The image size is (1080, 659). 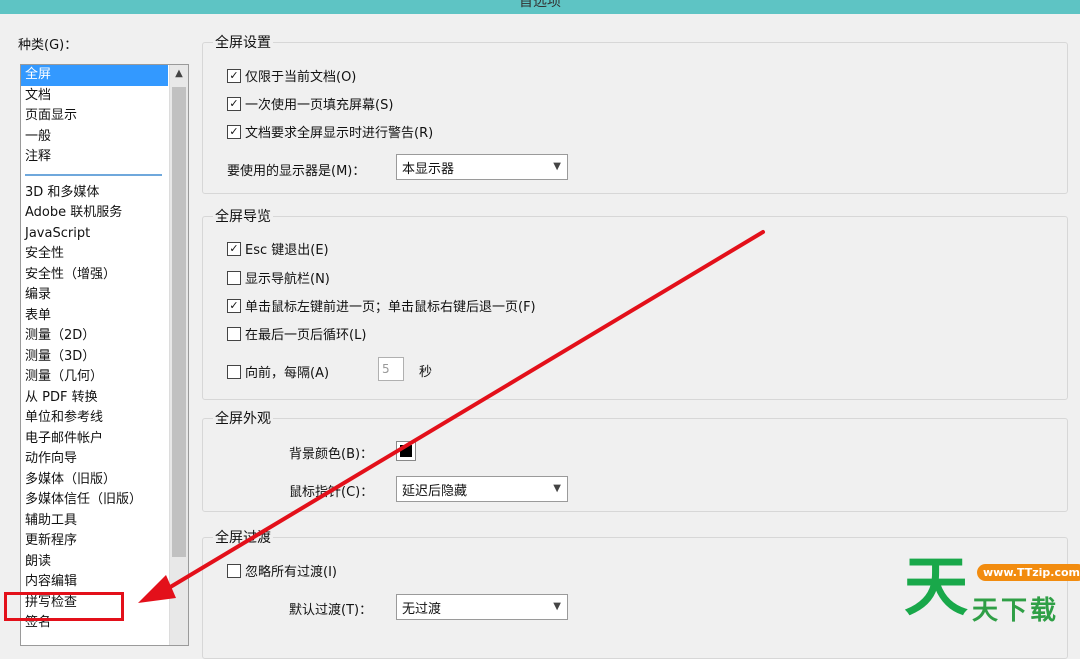 What do you see at coordinates (1028, 572) in the screenshot?
I see `watermark-url: www.TTzip.com` at bounding box center [1028, 572].